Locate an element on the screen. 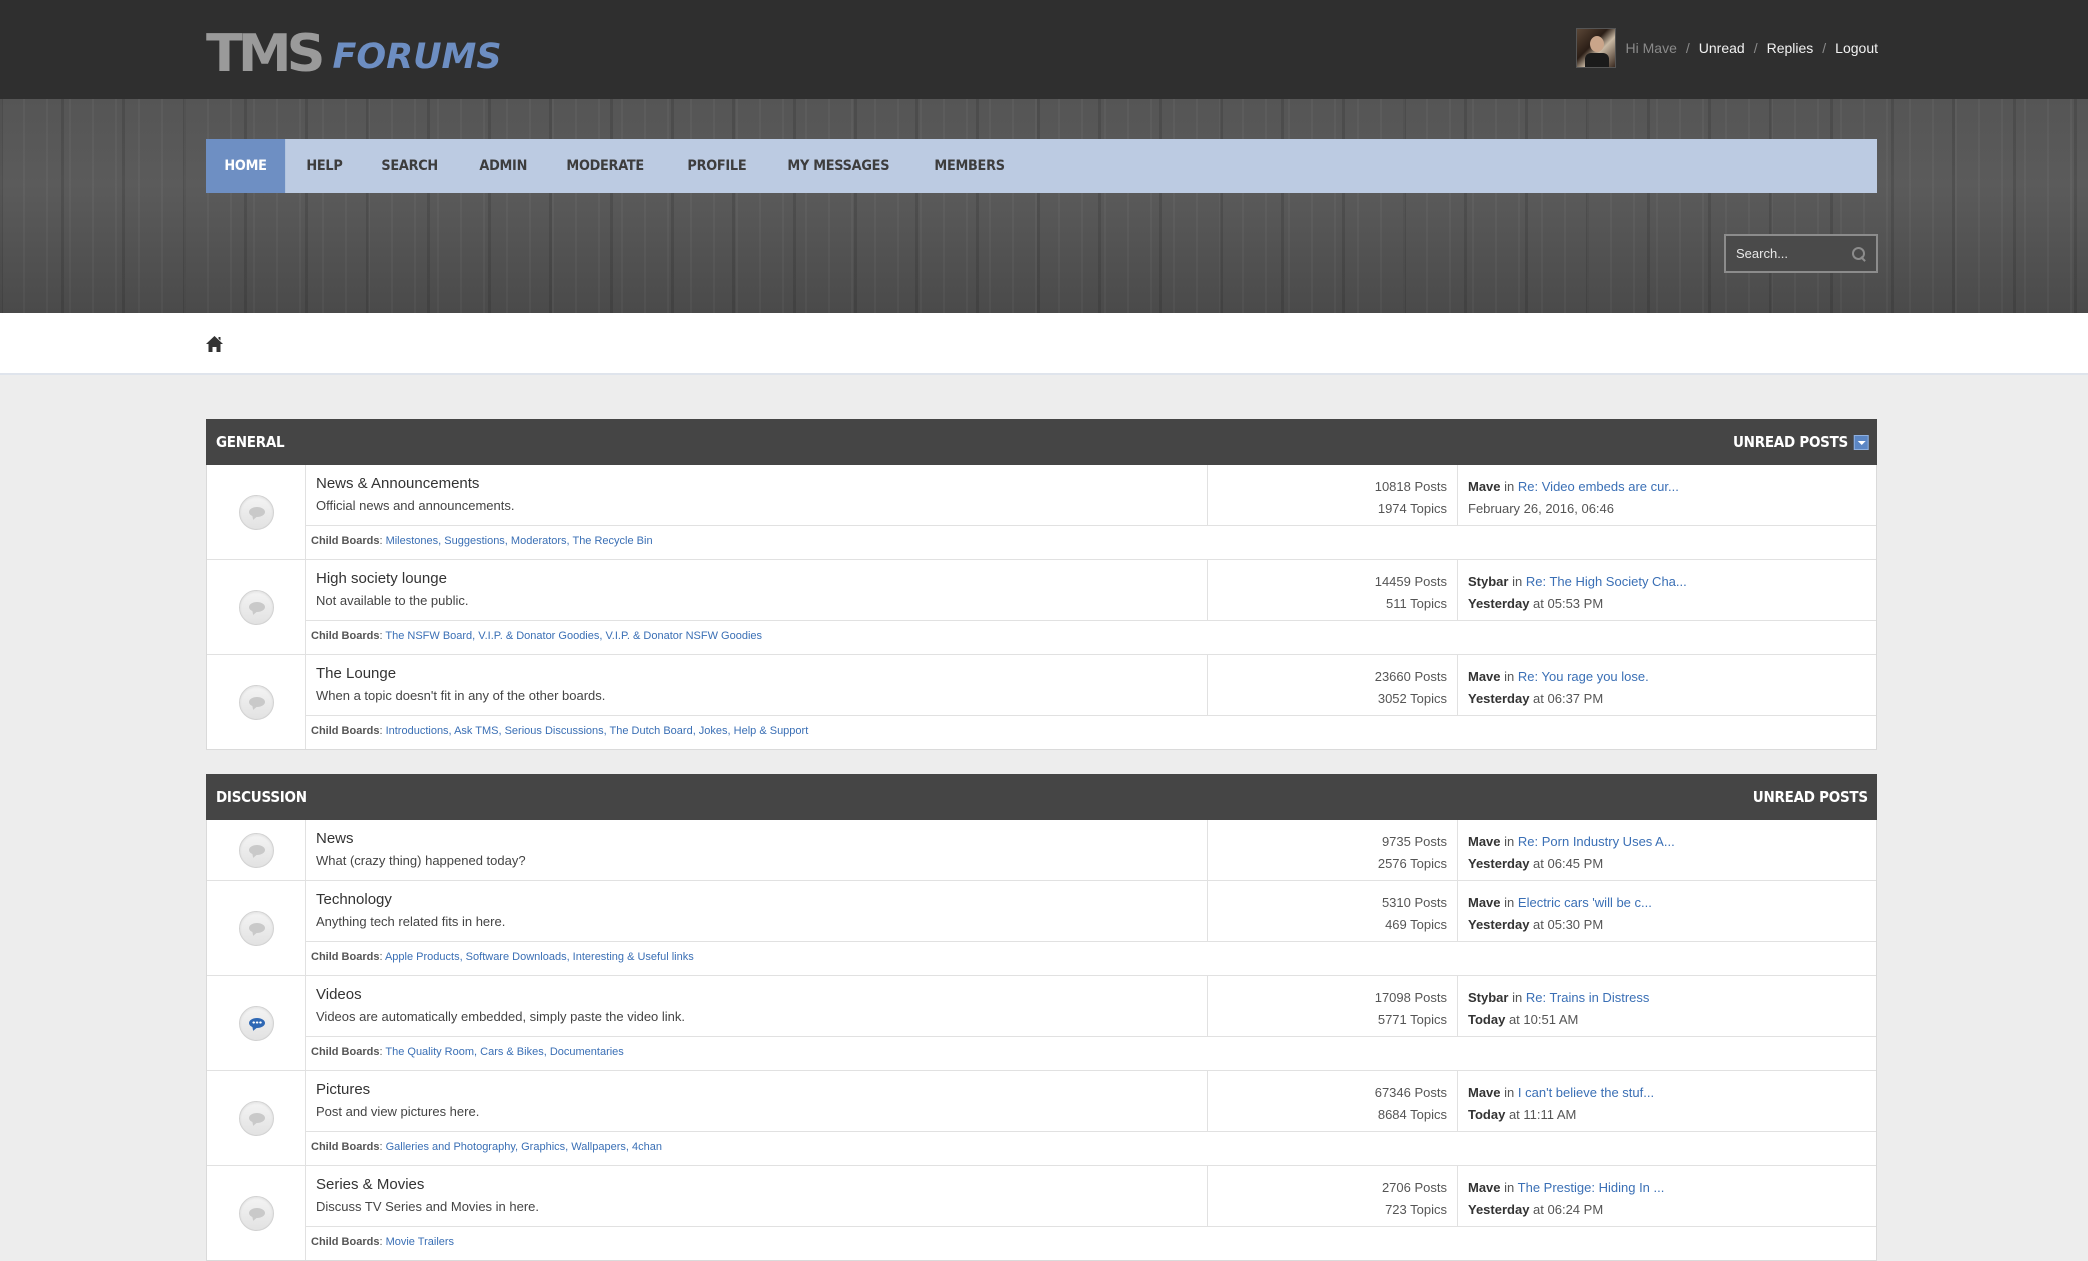  board-description: Post and view pictures here. is located at coordinates (398, 1111).